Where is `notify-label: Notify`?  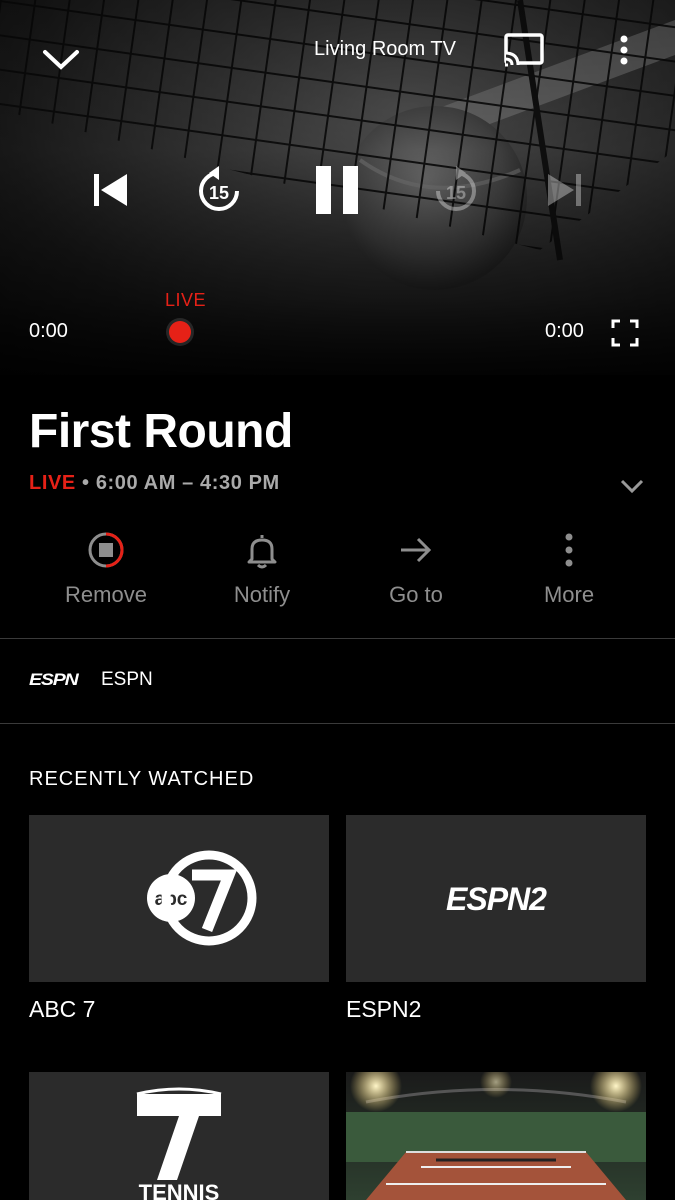
notify-label: Notify is located at coordinates (262, 594).